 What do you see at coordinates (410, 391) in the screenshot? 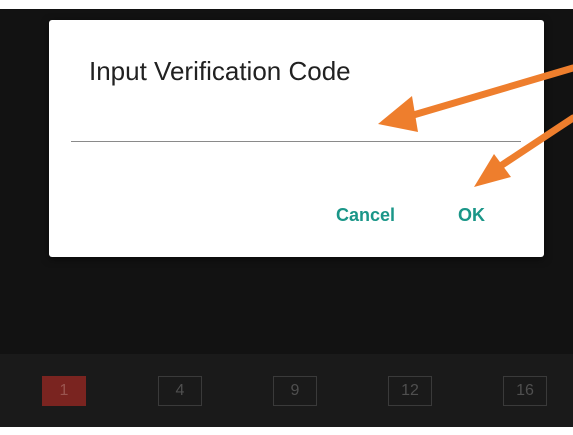
I see `channel-button-12: 12` at bounding box center [410, 391].